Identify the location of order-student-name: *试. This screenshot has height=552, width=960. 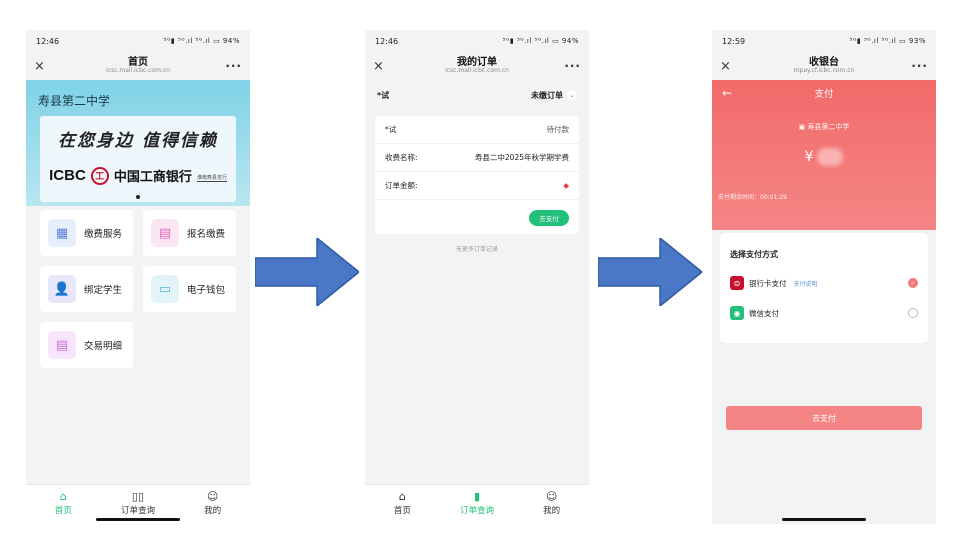
(391, 129).